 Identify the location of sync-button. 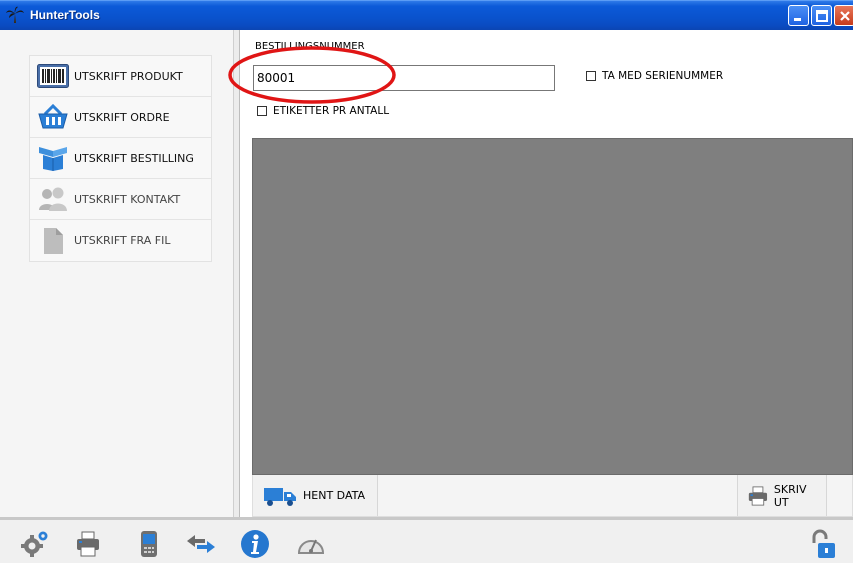
(201, 544).